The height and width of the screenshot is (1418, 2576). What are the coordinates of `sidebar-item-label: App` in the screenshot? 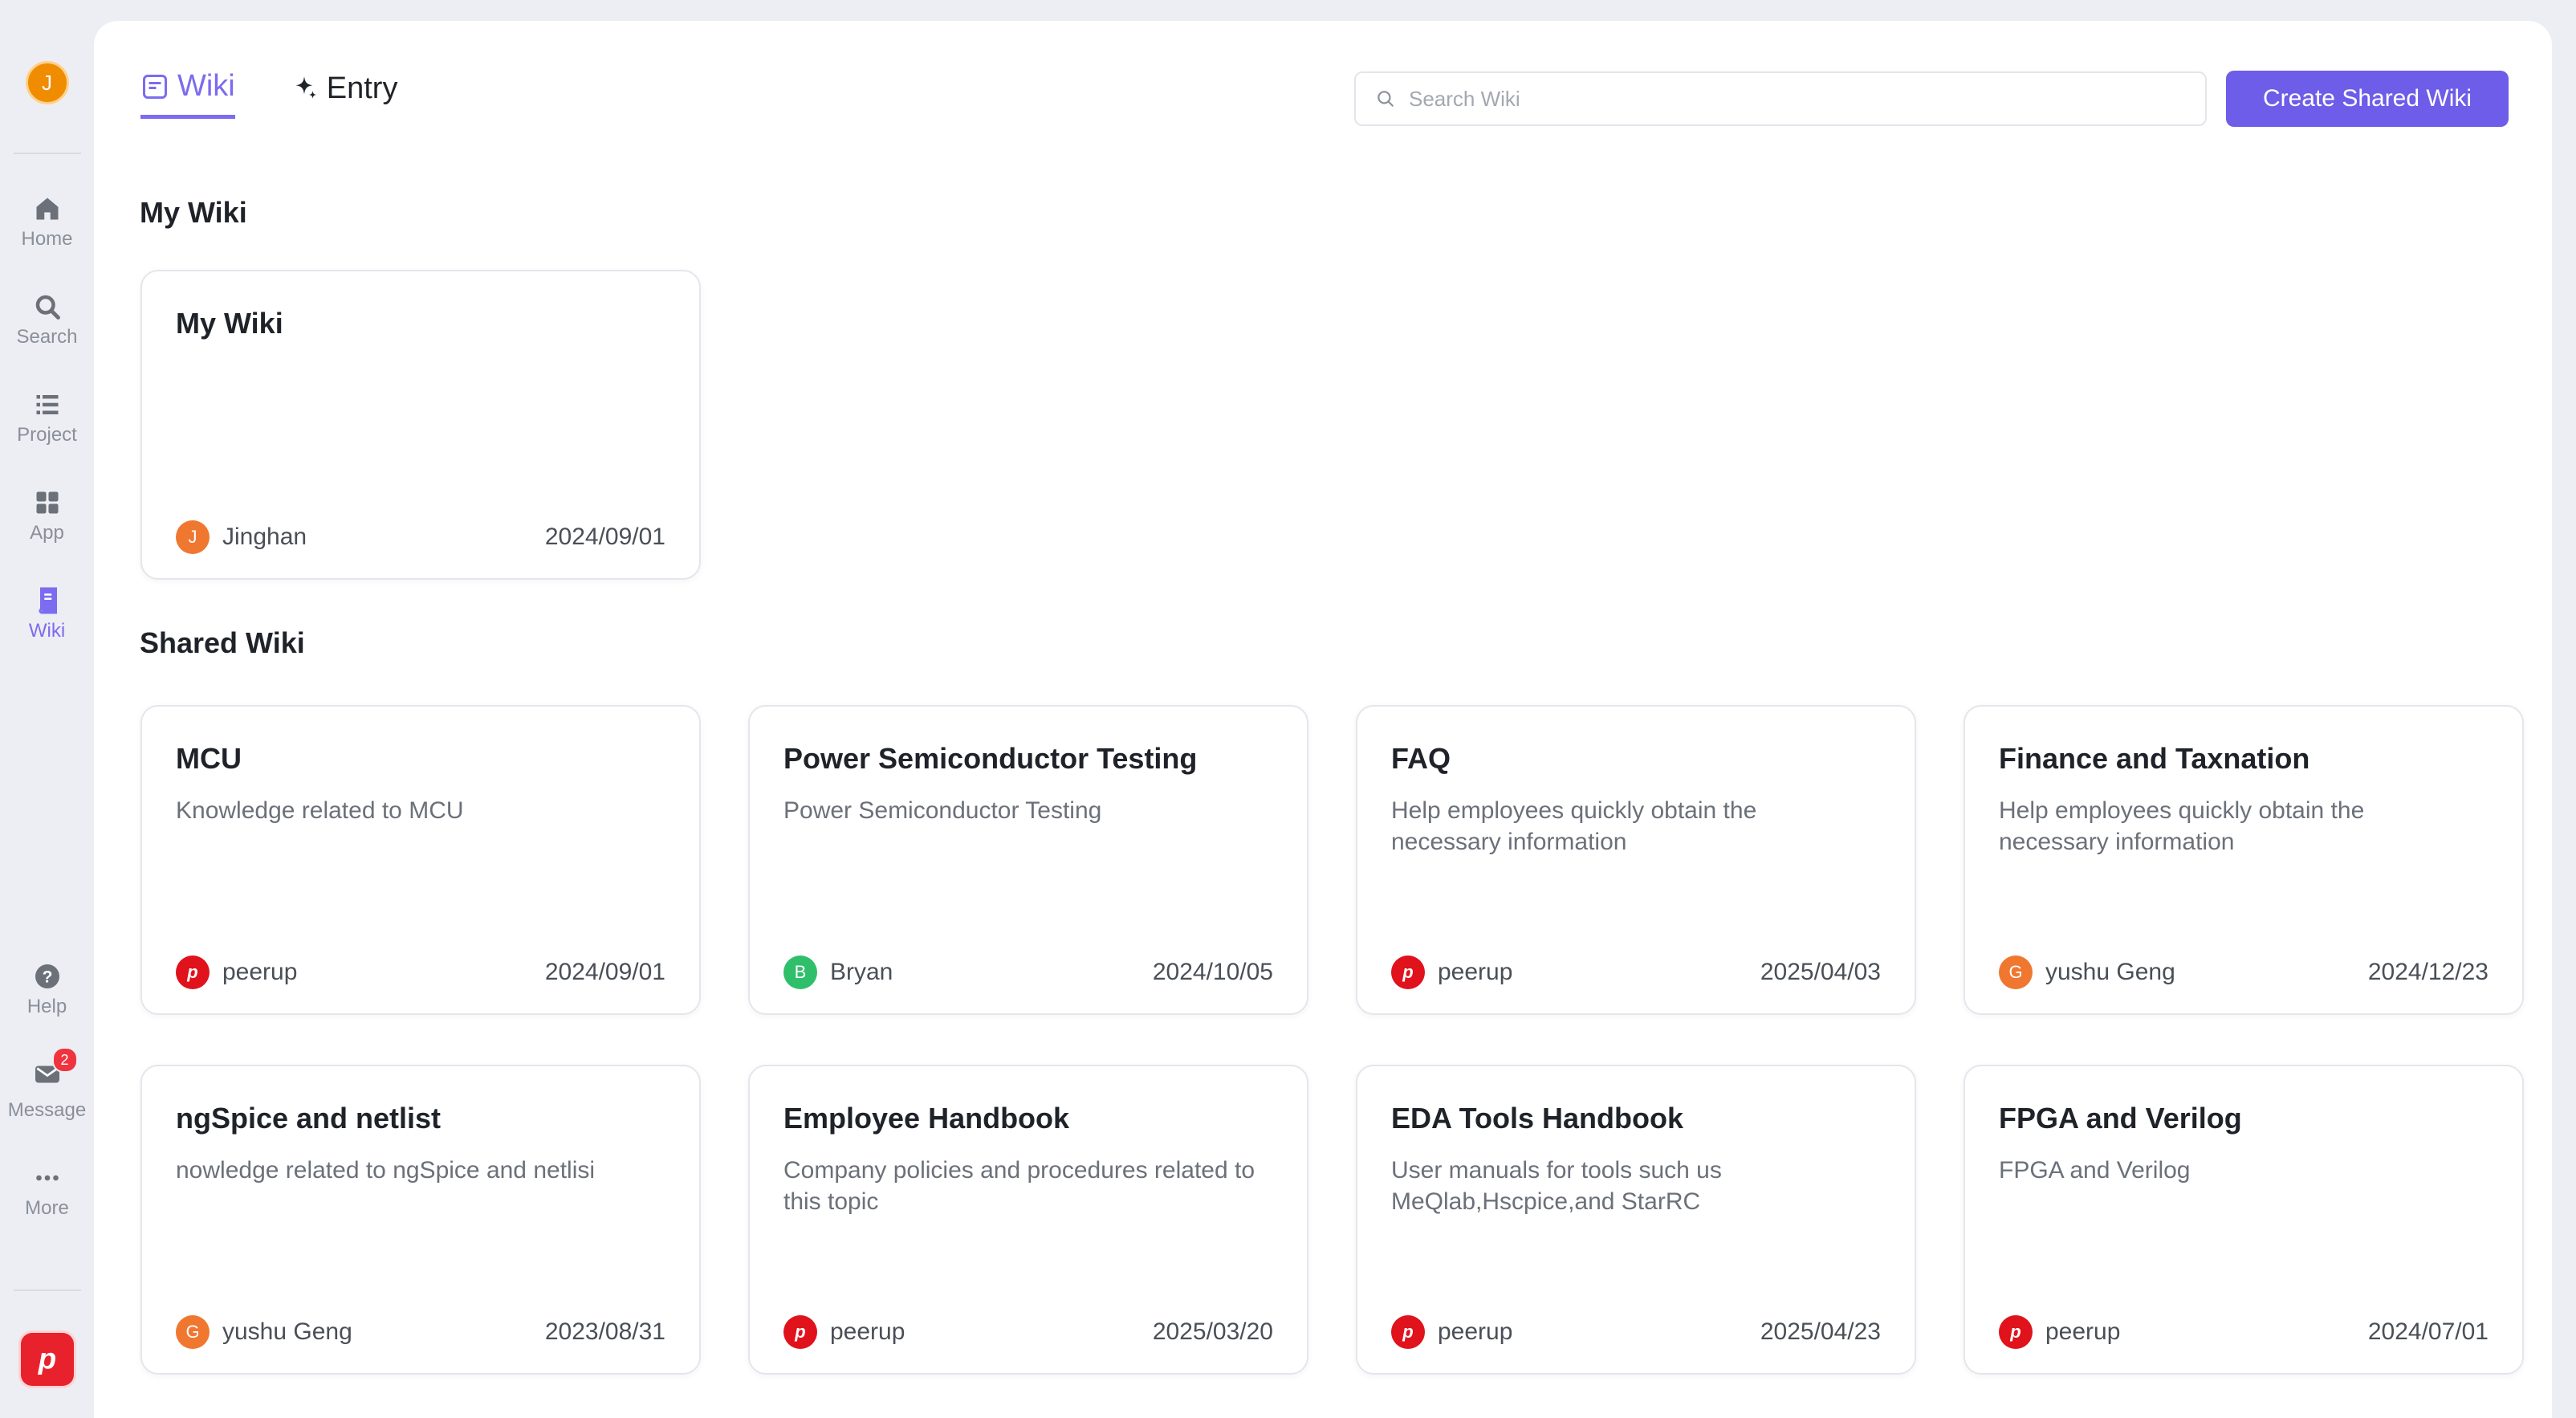 It's located at (47, 533).